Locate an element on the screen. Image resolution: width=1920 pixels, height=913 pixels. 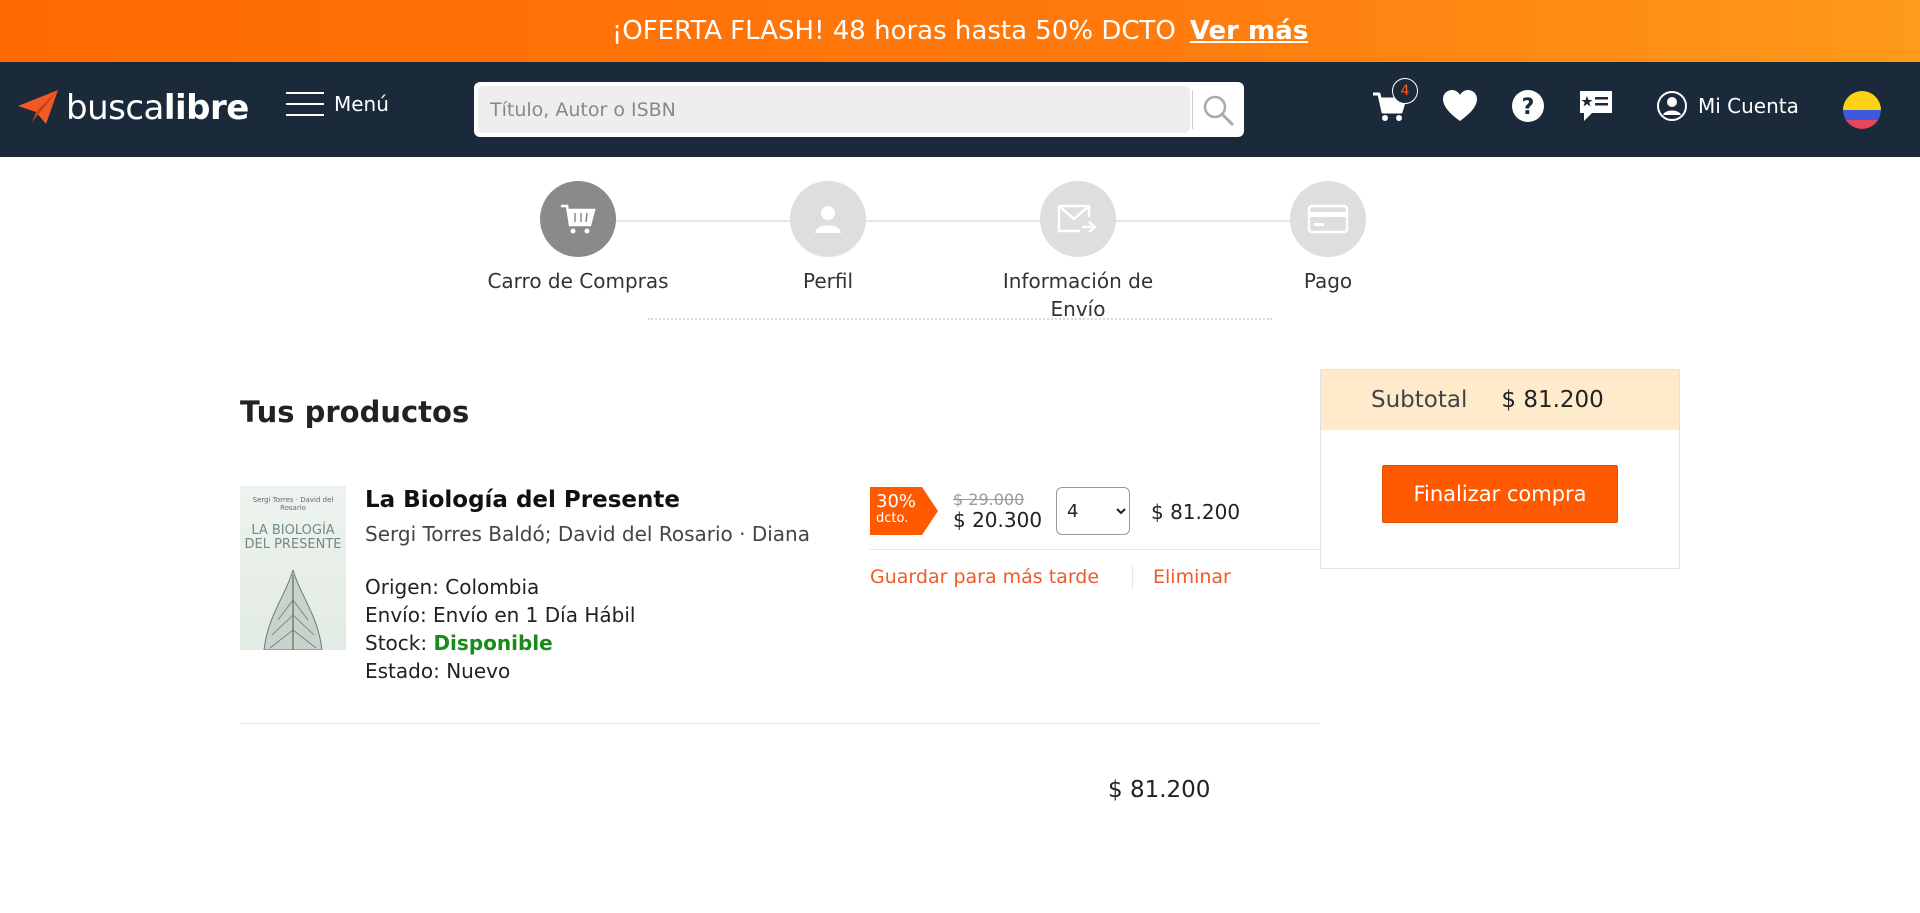
person-icon is located at coordinates (828, 219).